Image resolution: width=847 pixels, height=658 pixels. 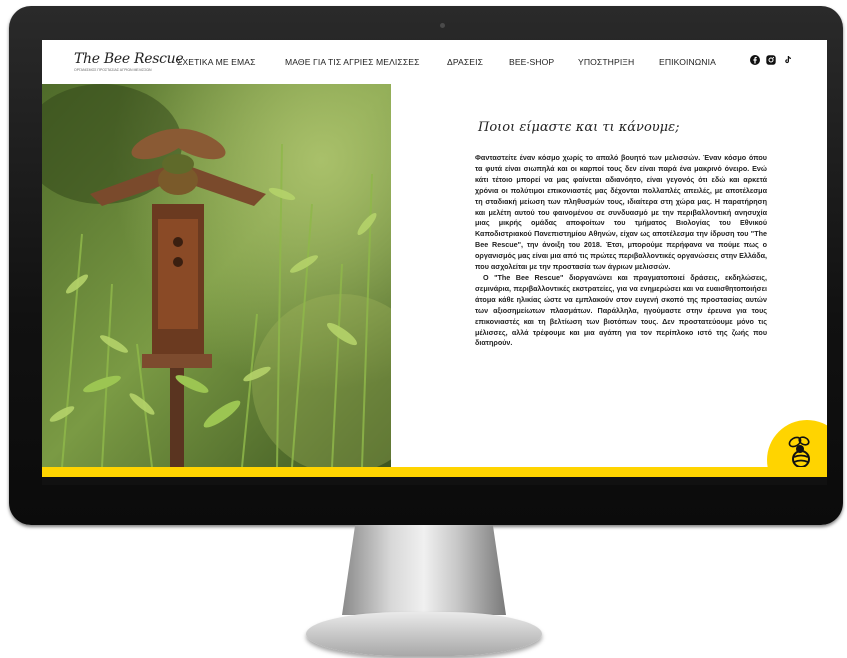 What do you see at coordinates (800, 452) in the screenshot?
I see `bee-mascot-icon` at bounding box center [800, 452].